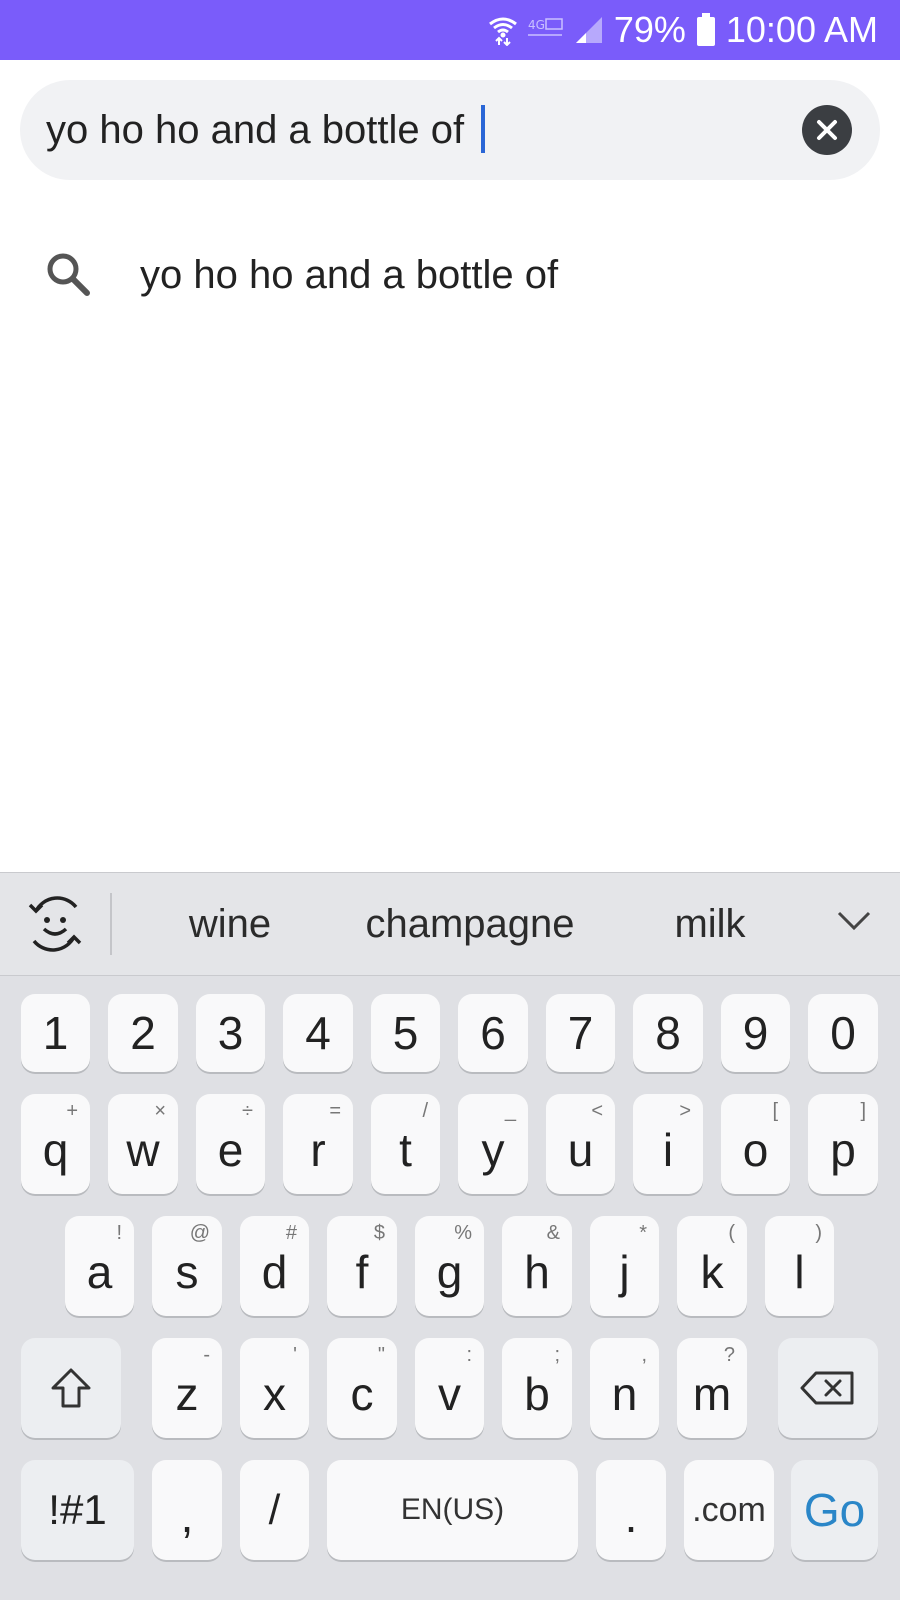 The height and width of the screenshot is (1600, 900). I want to click on key-s: @ s, so click(187, 1266).